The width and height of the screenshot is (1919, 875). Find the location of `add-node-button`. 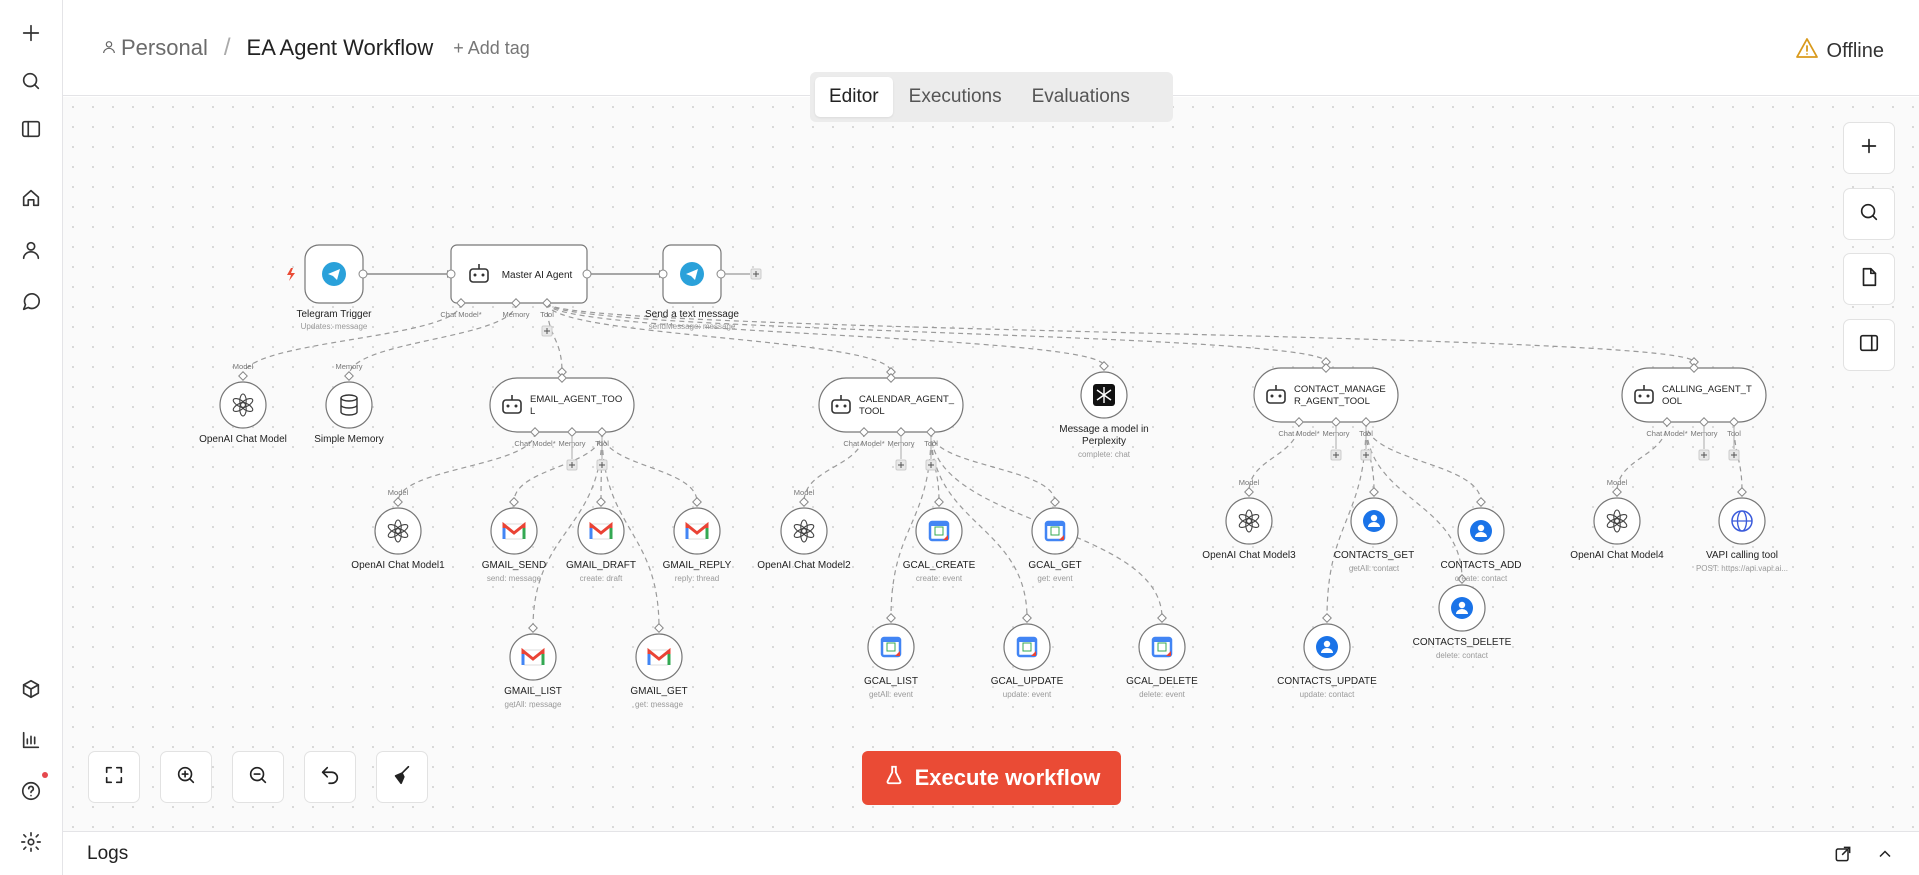

add-node-button is located at coordinates (1869, 148).